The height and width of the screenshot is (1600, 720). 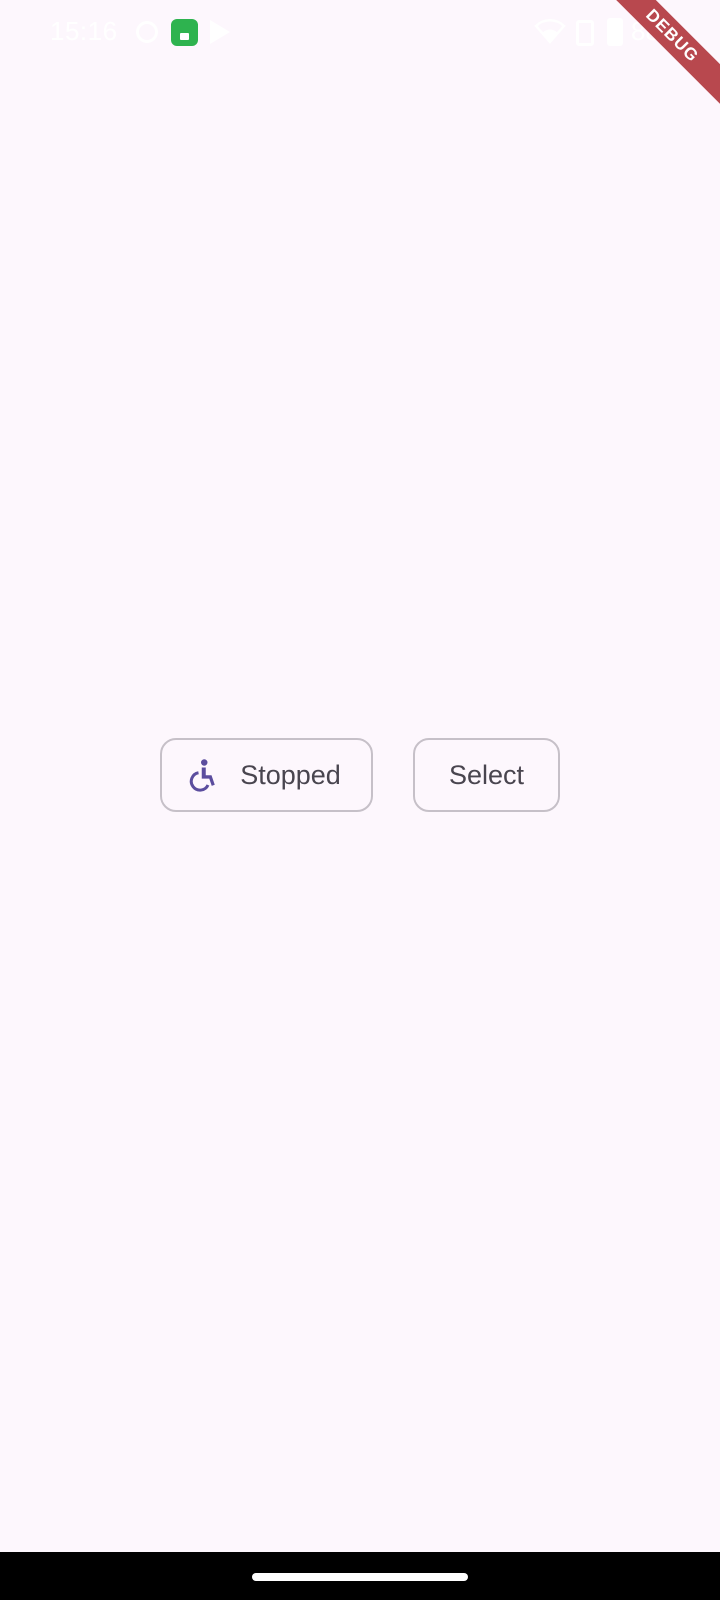 I want to click on select-button: Select, so click(x=486, y=775).